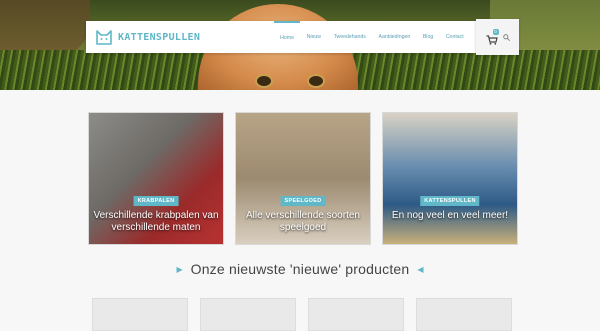 Image resolution: width=600 pixels, height=331 pixels. What do you see at coordinates (420, 269) in the screenshot?
I see `arrow-left-icon: ◀` at bounding box center [420, 269].